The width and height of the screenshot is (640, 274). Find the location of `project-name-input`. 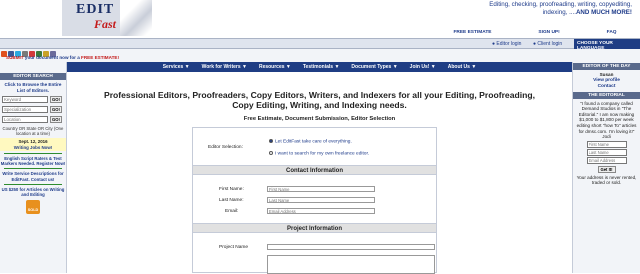

project-name-input is located at coordinates (351, 247).